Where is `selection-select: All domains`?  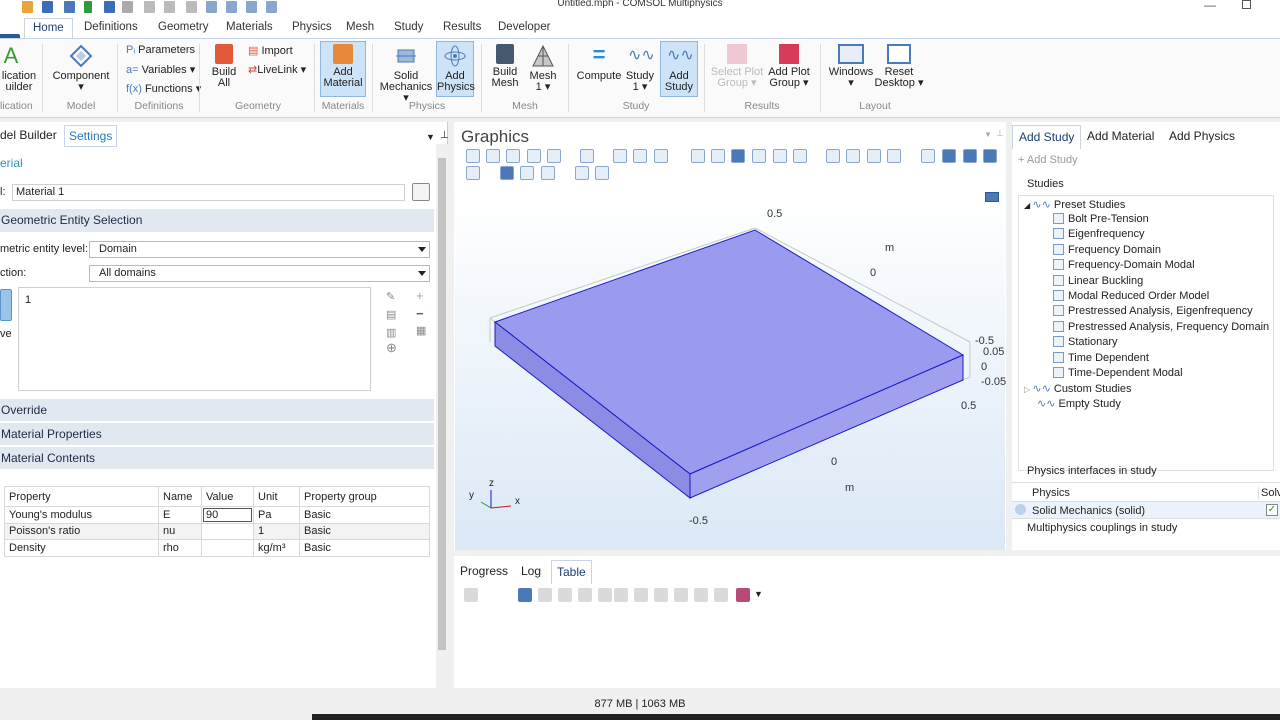 selection-select: All domains is located at coordinates (259, 273).